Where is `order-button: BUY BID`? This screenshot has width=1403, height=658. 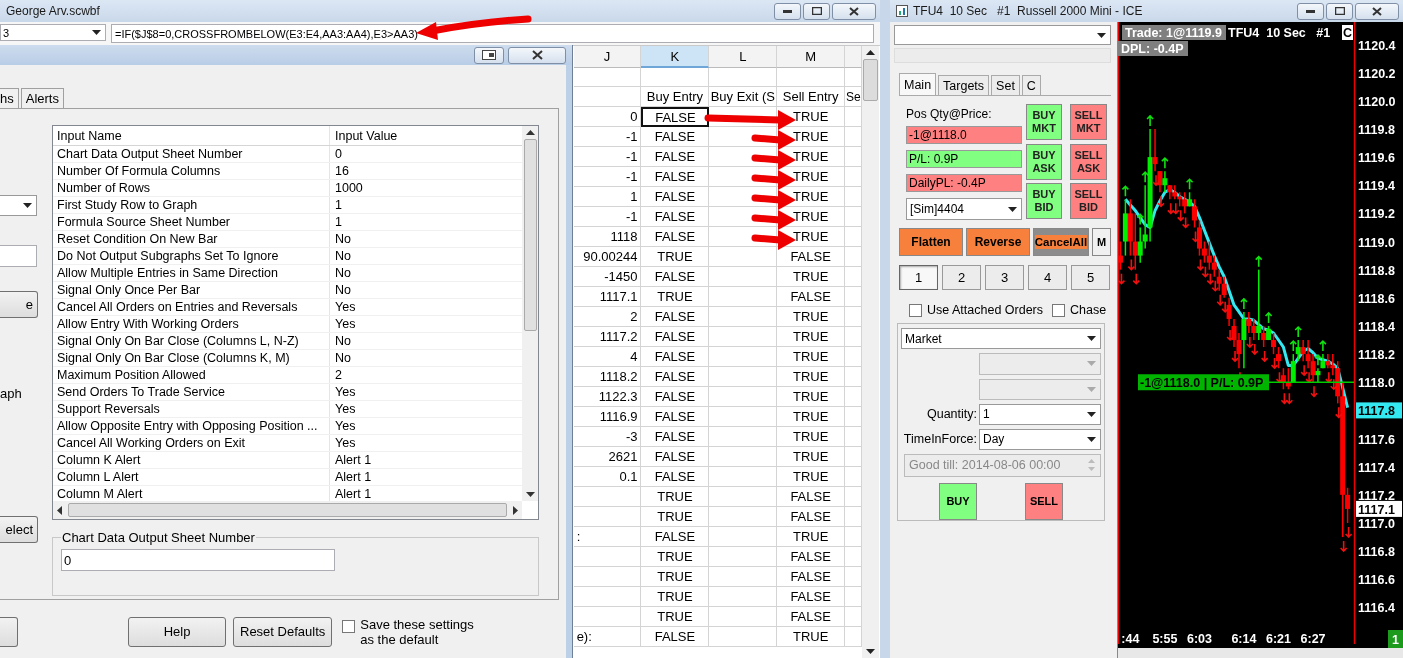 order-button: BUY BID is located at coordinates (1044, 201).